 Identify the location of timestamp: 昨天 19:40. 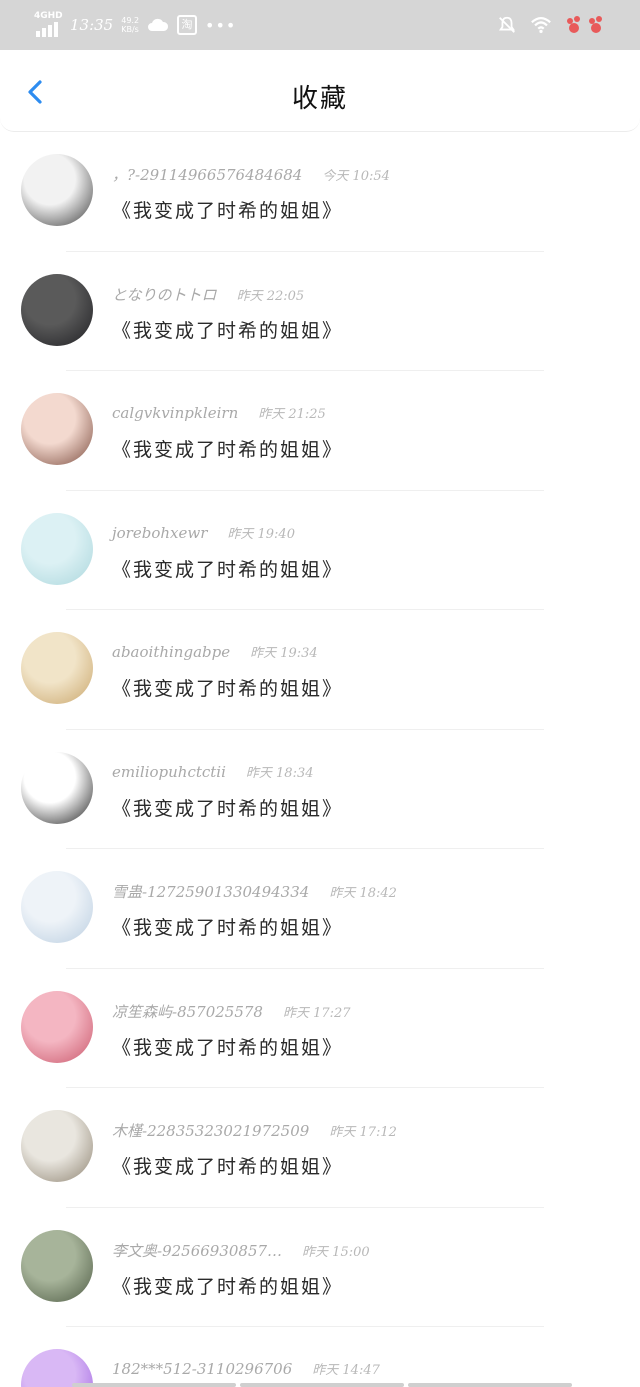
(261, 534).